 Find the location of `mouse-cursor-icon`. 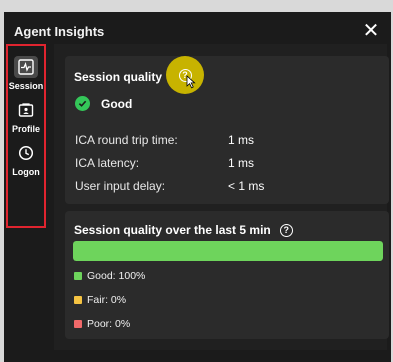

mouse-cursor-icon is located at coordinates (191, 82).